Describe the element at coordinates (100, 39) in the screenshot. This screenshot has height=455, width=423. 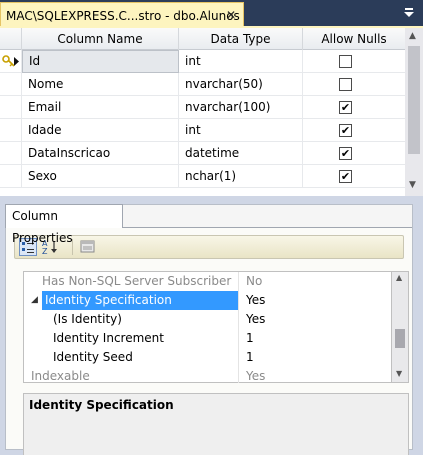
I see `column-name-header: Column Name` at that location.